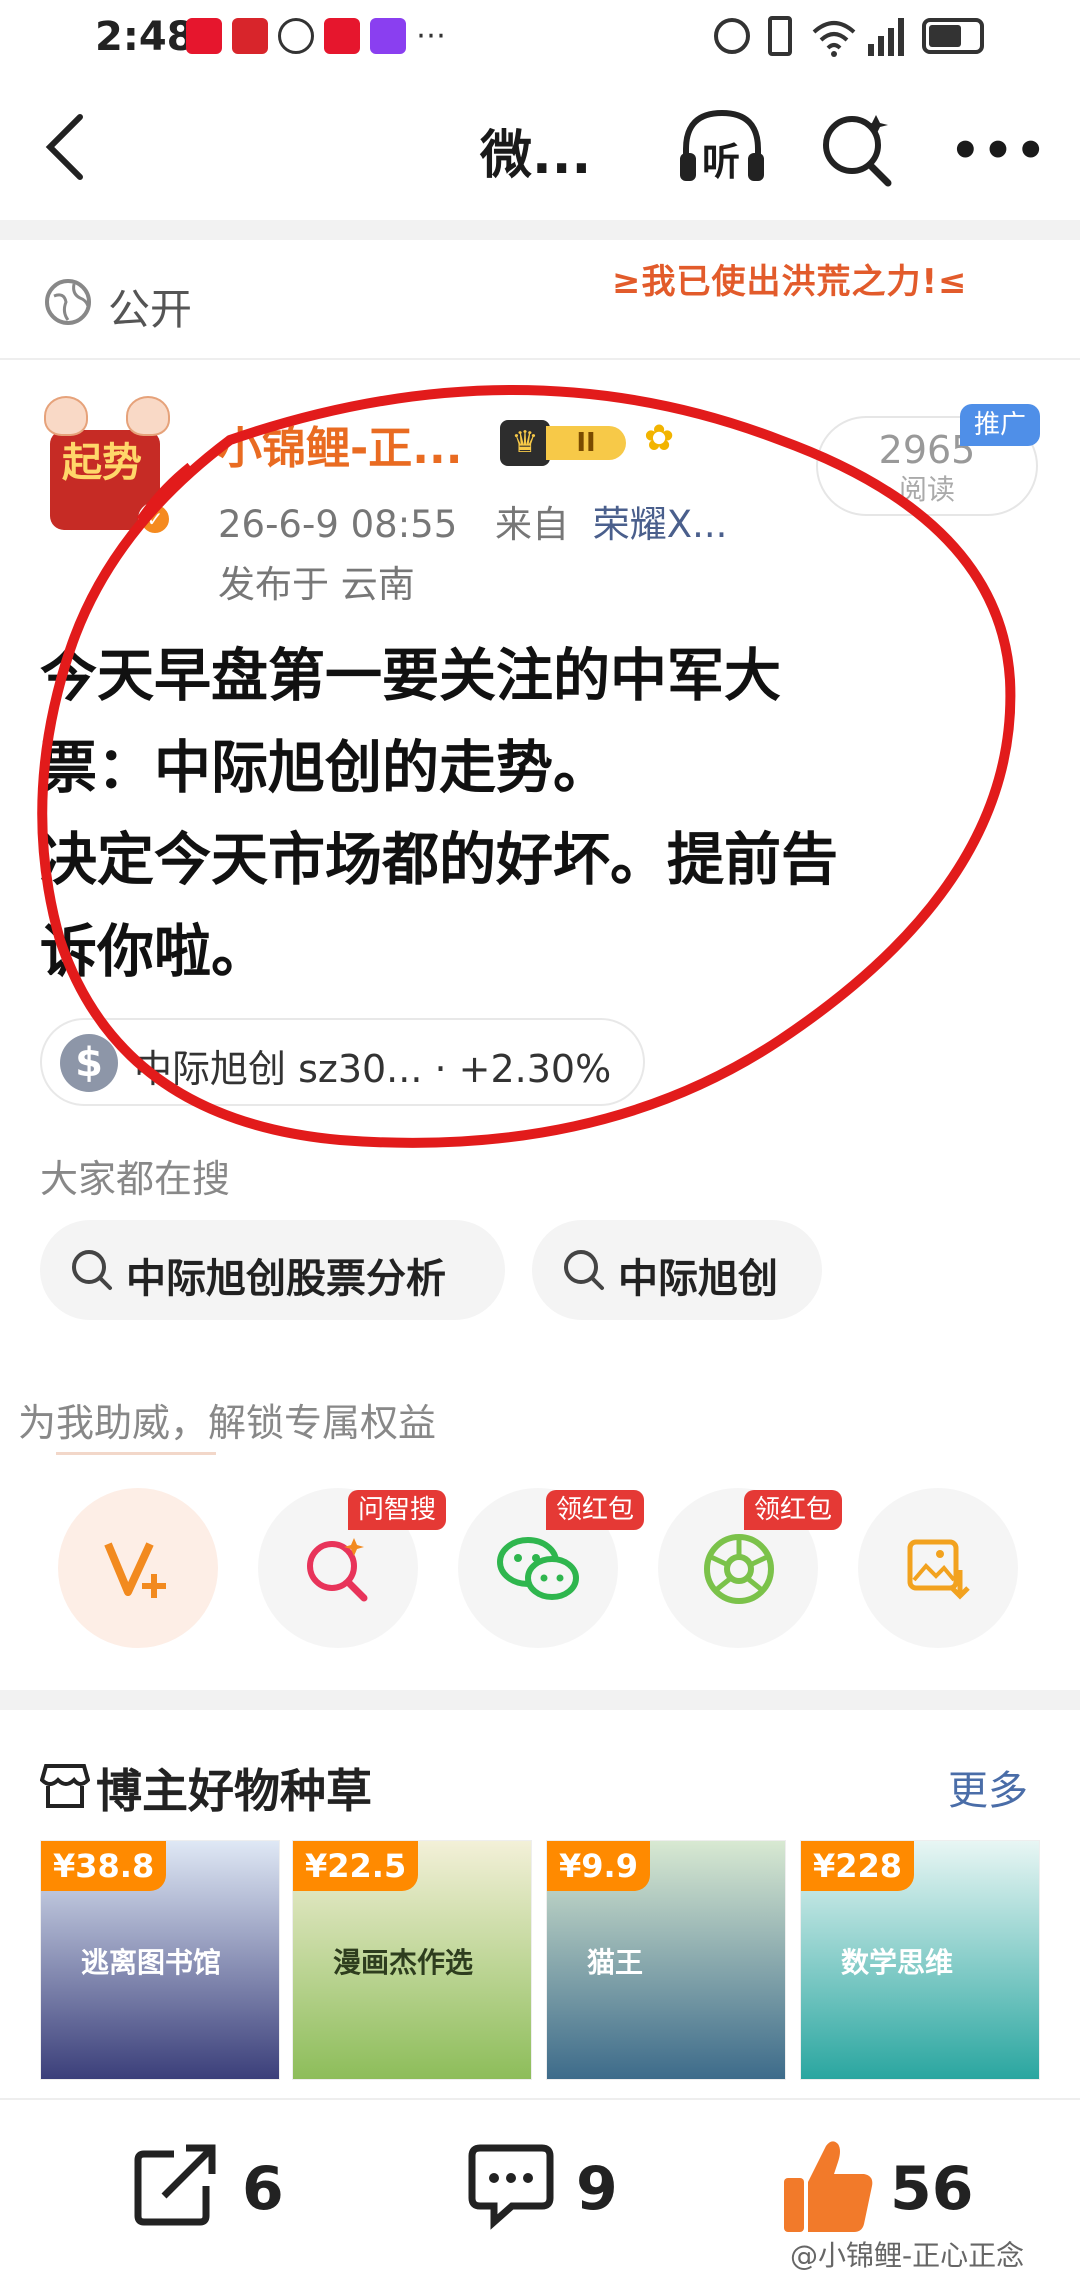 This screenshot has width=1080, height=2280. What do you see at coordinates (135, 1570) in the screenshot?
I see `v-plus-icon` at bounding box center [135, 1570].